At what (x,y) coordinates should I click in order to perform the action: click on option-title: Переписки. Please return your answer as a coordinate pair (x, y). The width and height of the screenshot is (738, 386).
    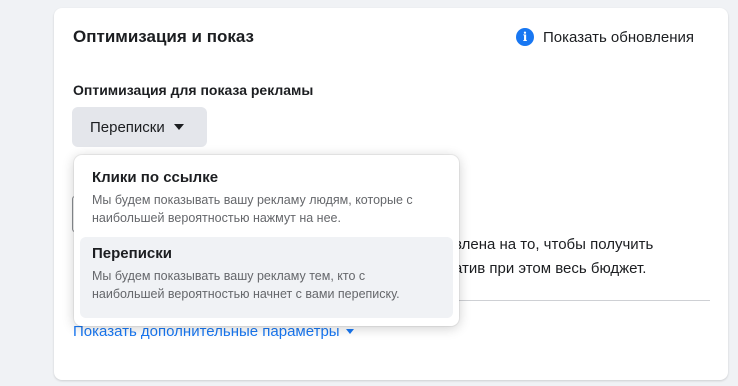
    Looking at the image, I should click on (132, 253).